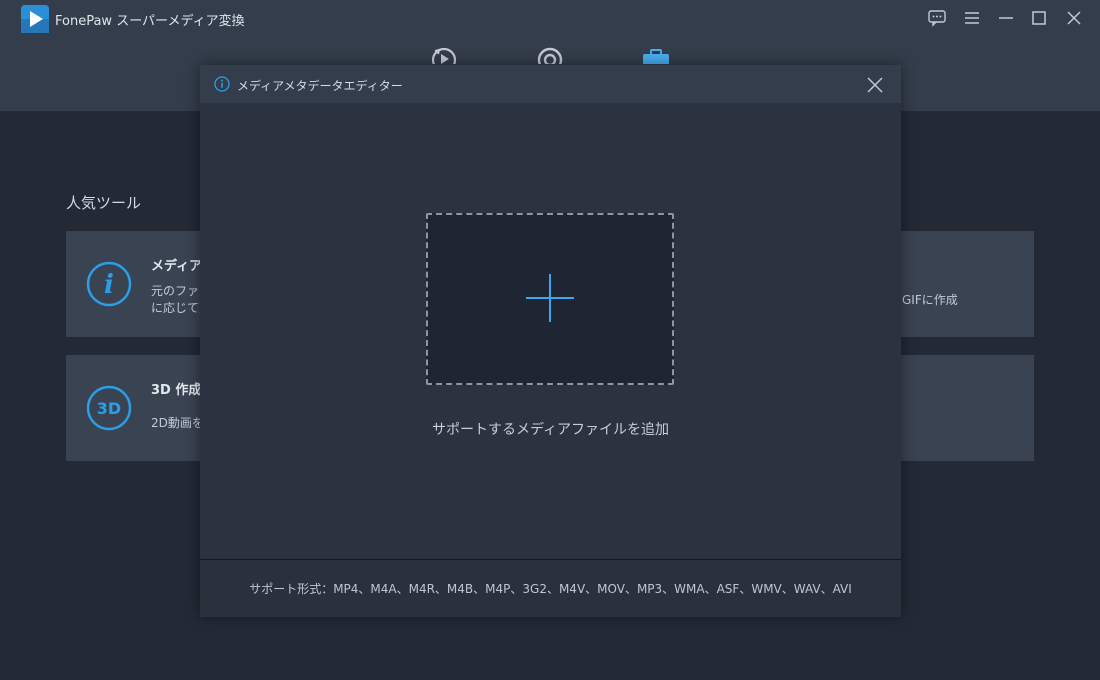  I want to click on info-icon: i, so click(109, 284).